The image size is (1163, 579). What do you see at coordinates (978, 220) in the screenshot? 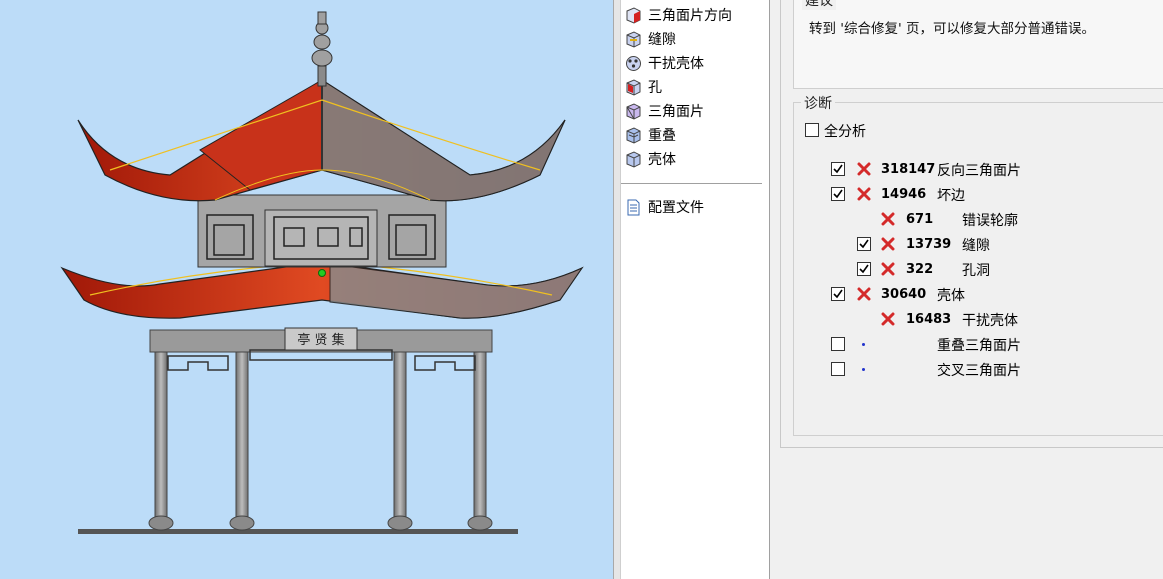
I see `diagnosis-row-bad-contours: 671 错误轮廓` at bounding box center [978, 220].